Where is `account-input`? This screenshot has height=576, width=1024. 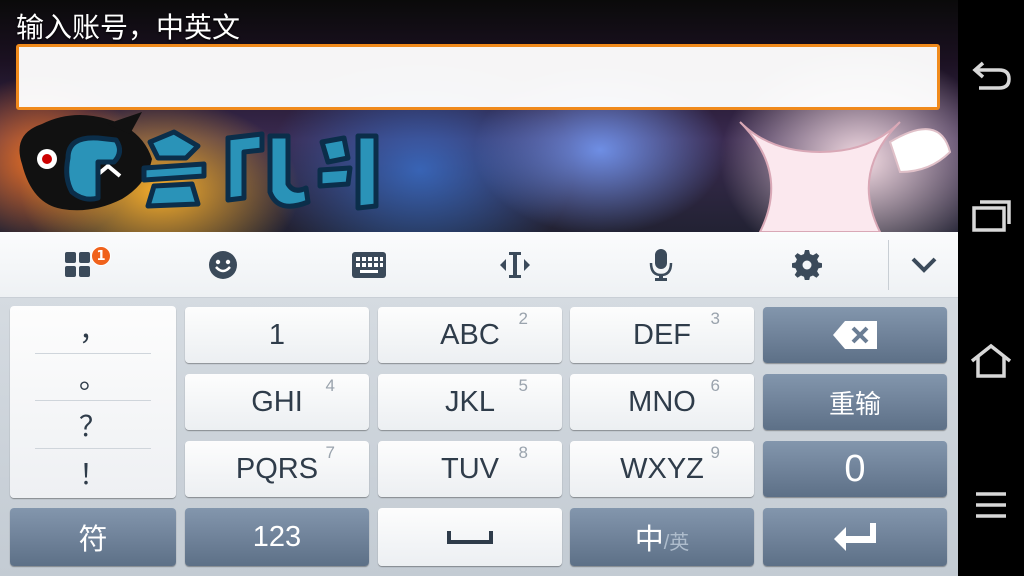 account-input is located at coordinates (478, 77).